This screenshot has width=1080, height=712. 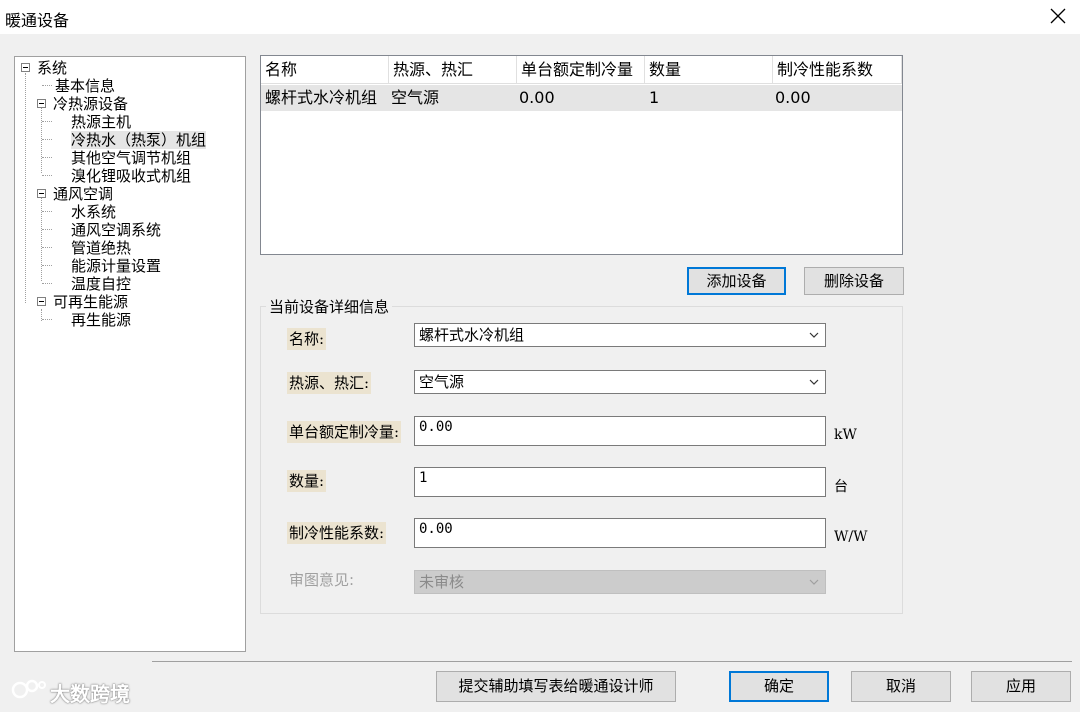 What do you see at coordinates (620, 431) in the screenshot?
I see `capacity-input: 0.00` at bounding box center [620, 431].